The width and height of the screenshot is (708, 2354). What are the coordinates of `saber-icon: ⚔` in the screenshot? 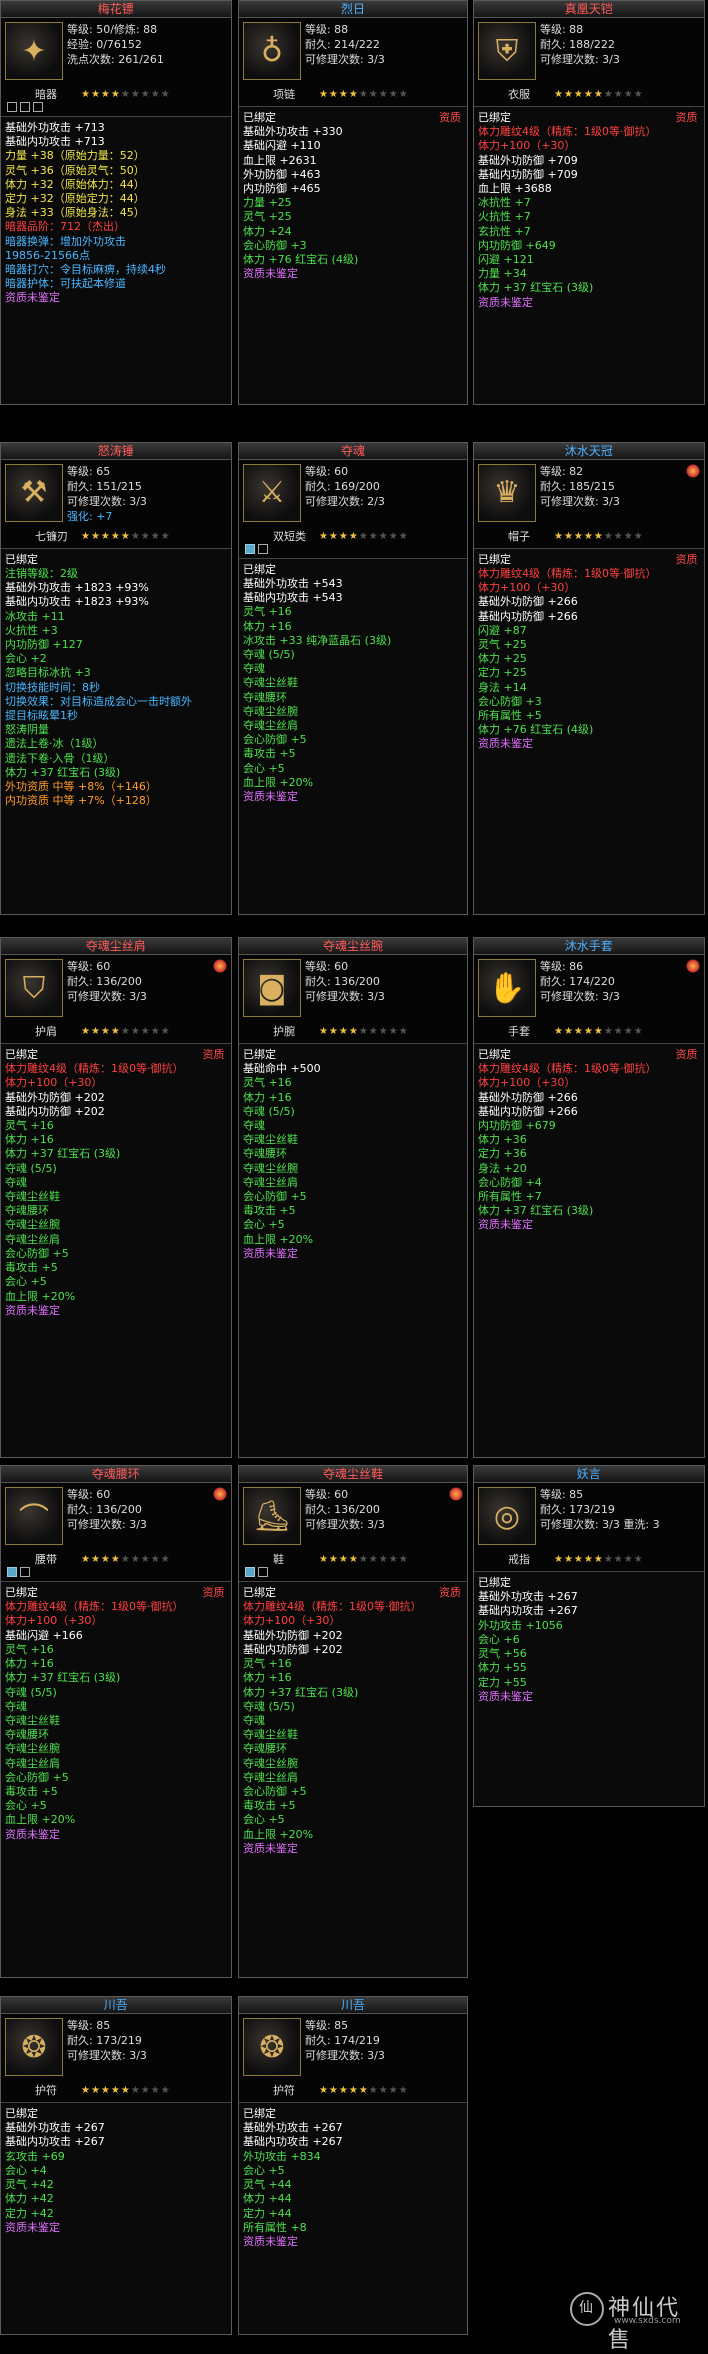 It's located at (271, 492).